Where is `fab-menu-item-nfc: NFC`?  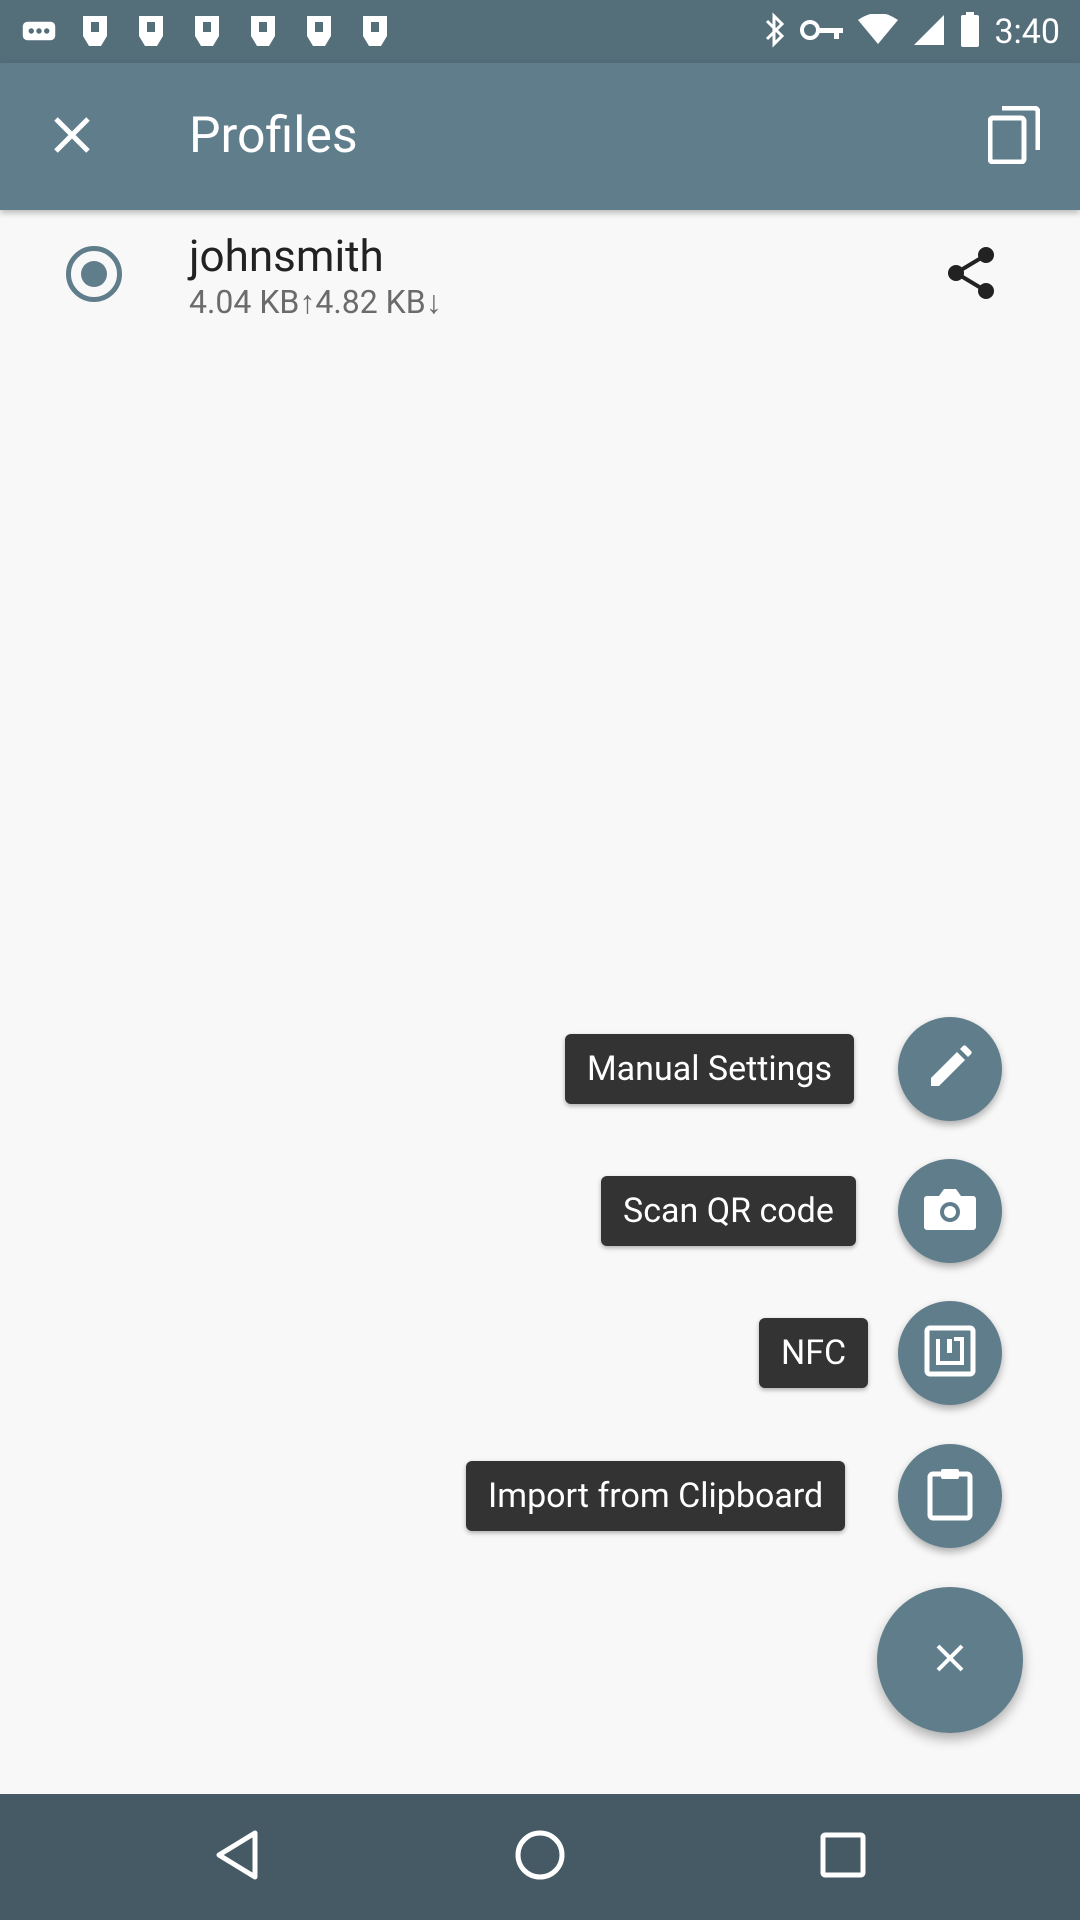 fab-menu-item-nfc: NFC is located at coordinates (540, 1353).